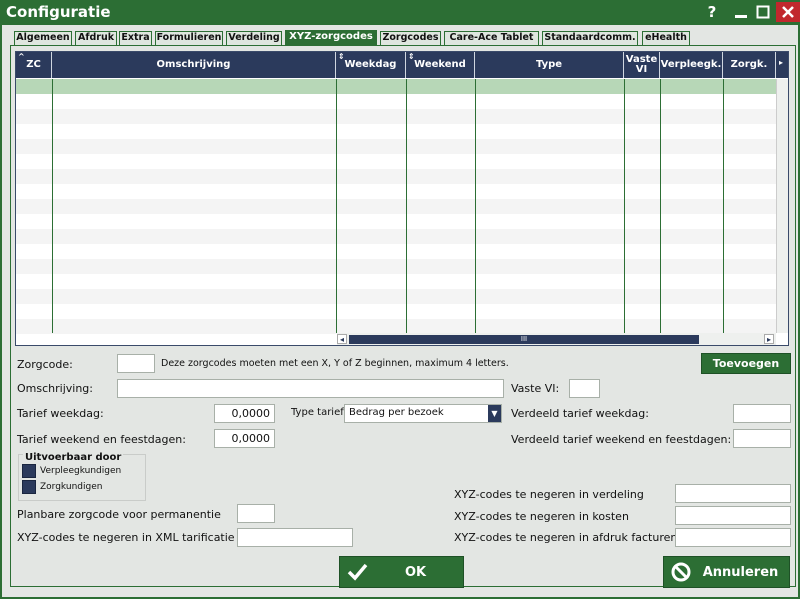  Describe the element at coordinates (782, 206) in the screenshot. I see `vertical-scrollbar` at that location.